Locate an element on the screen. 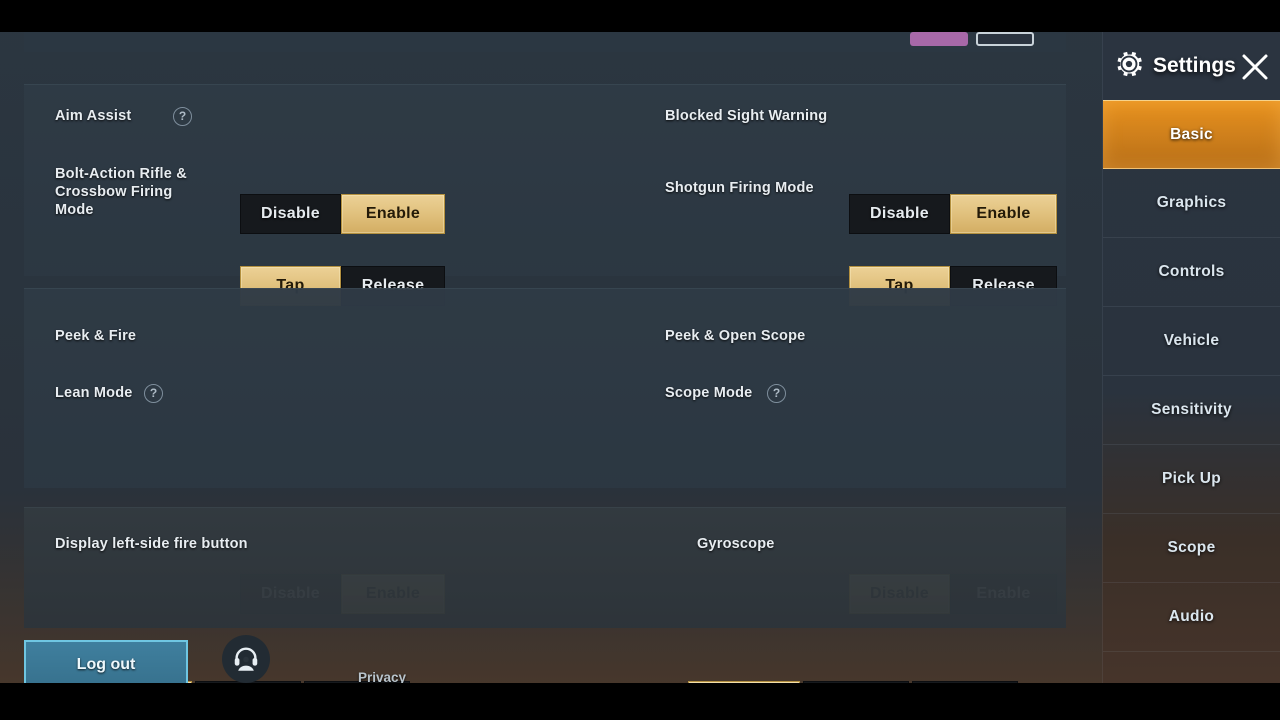  setting-label-shotgun: Shotgun Firing Mode is located at coordinates (739, 188).